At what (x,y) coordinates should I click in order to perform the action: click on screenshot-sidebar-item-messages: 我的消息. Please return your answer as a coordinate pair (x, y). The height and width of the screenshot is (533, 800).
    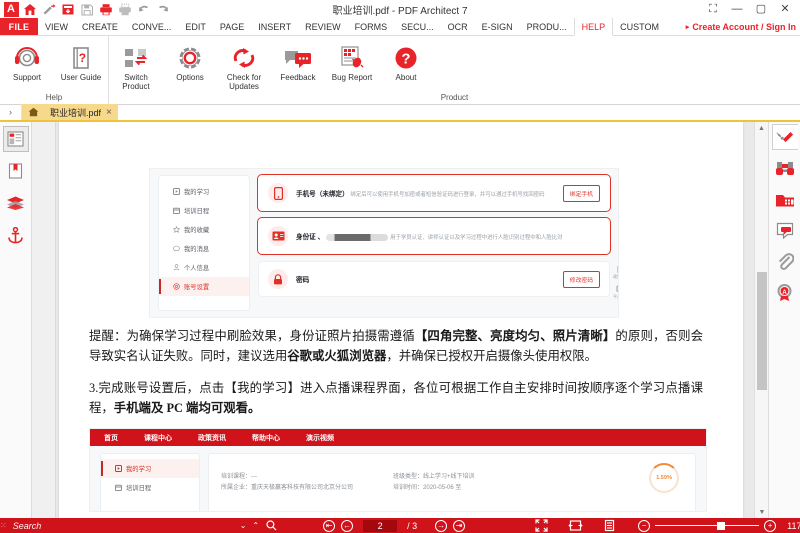
    Looking at the image, I should click on (204, 248).